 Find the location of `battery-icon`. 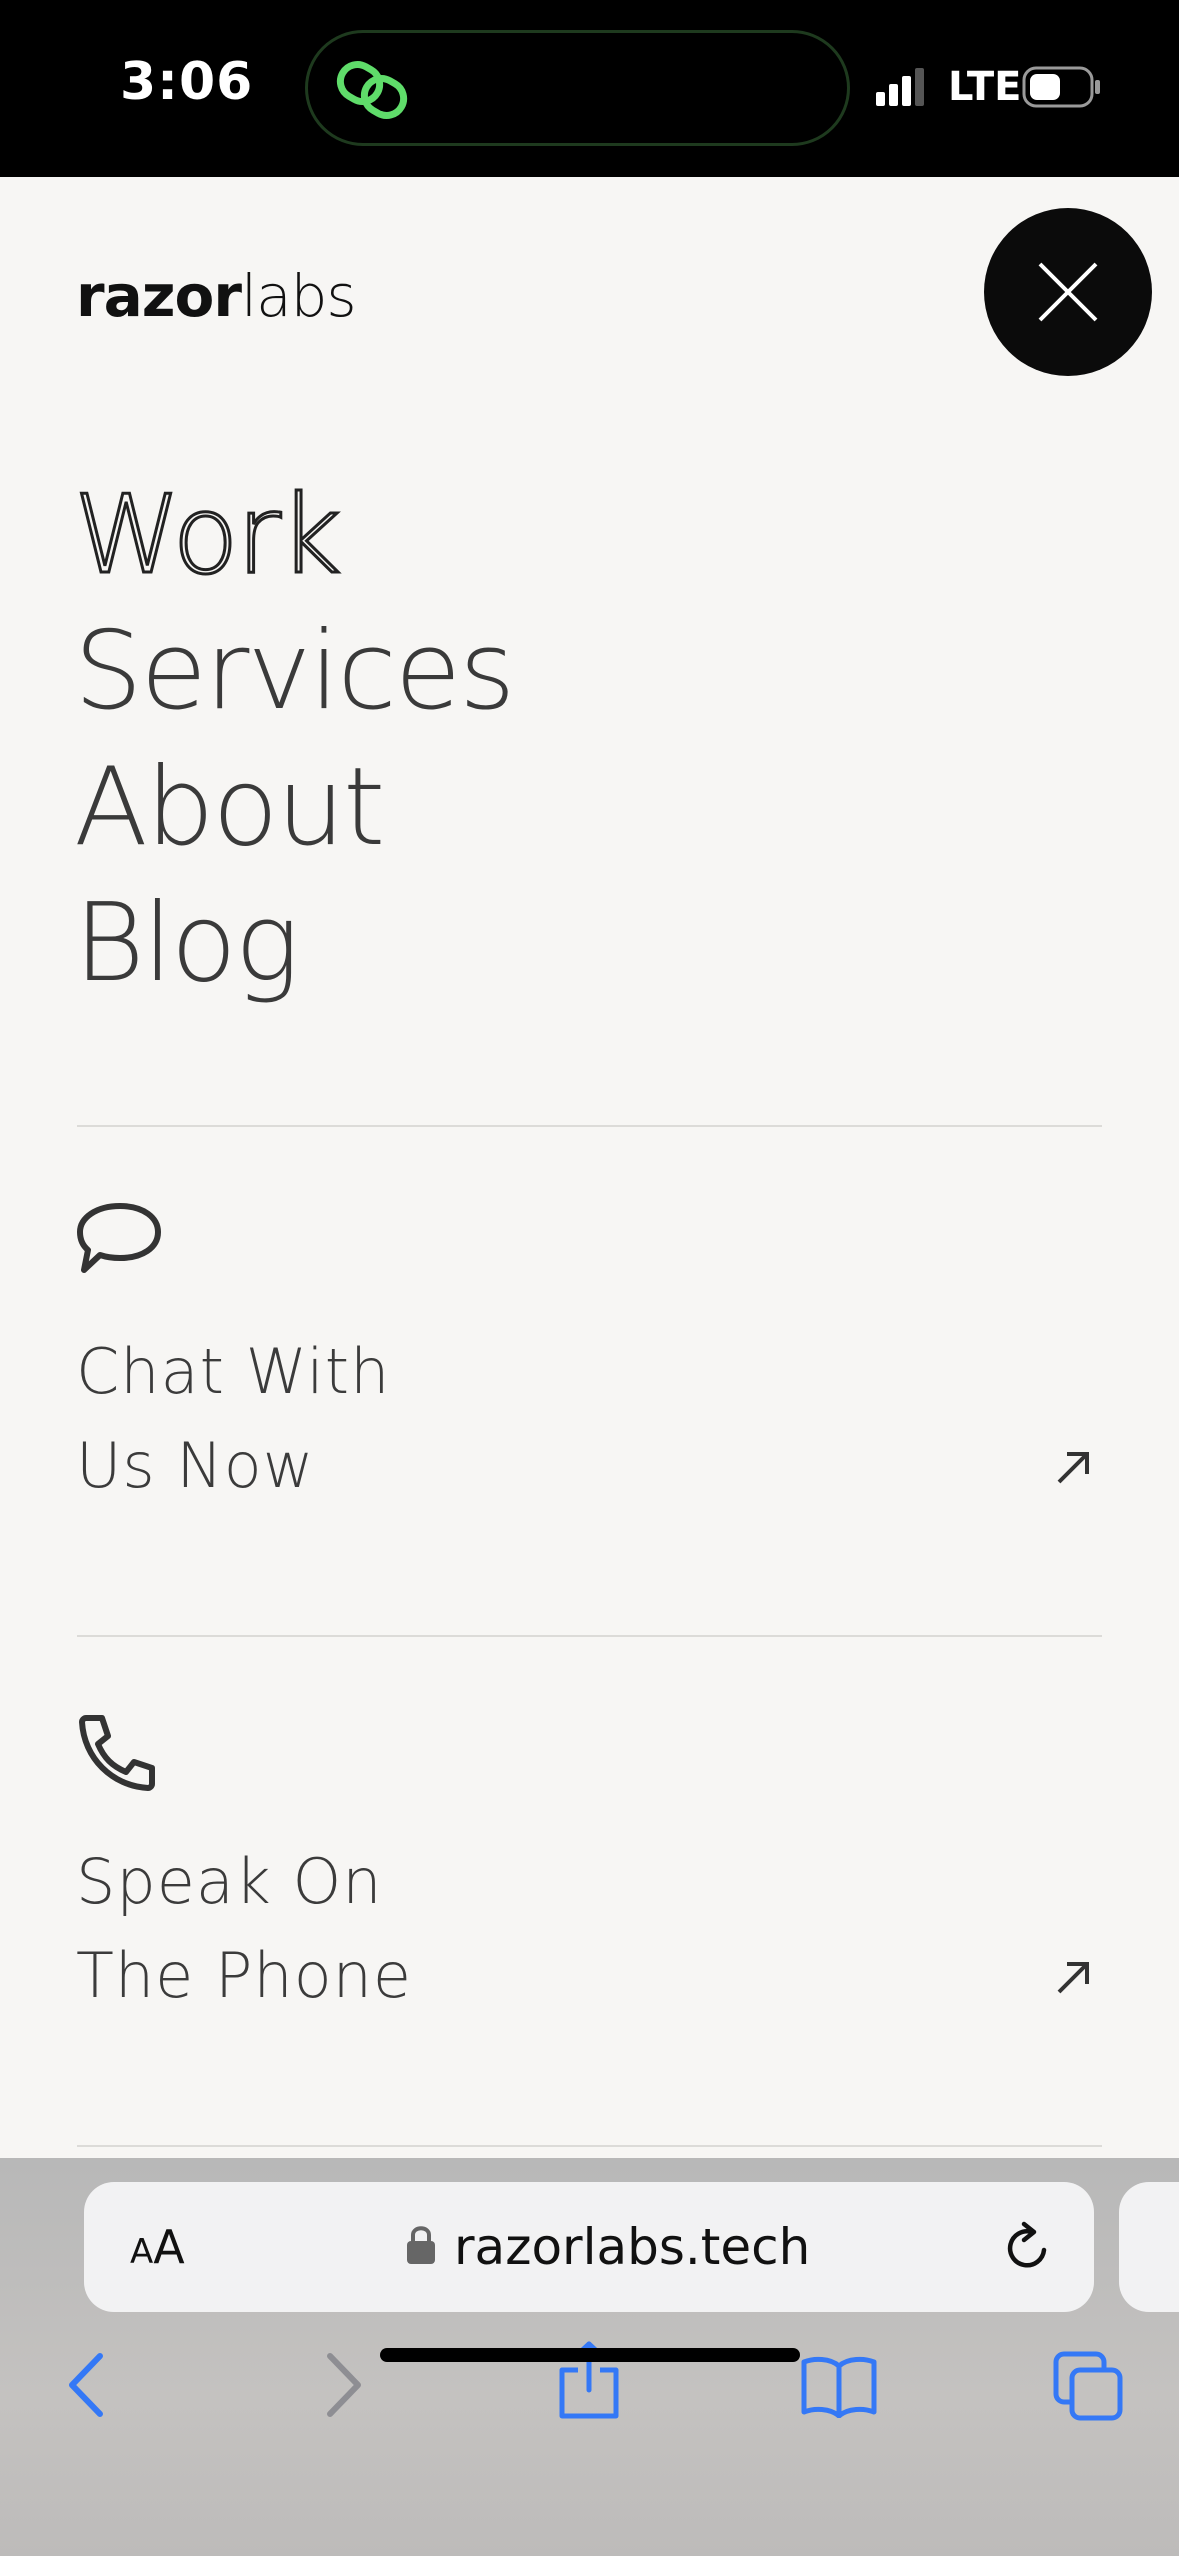

battery-icon is located at coordinates (1061, 87).